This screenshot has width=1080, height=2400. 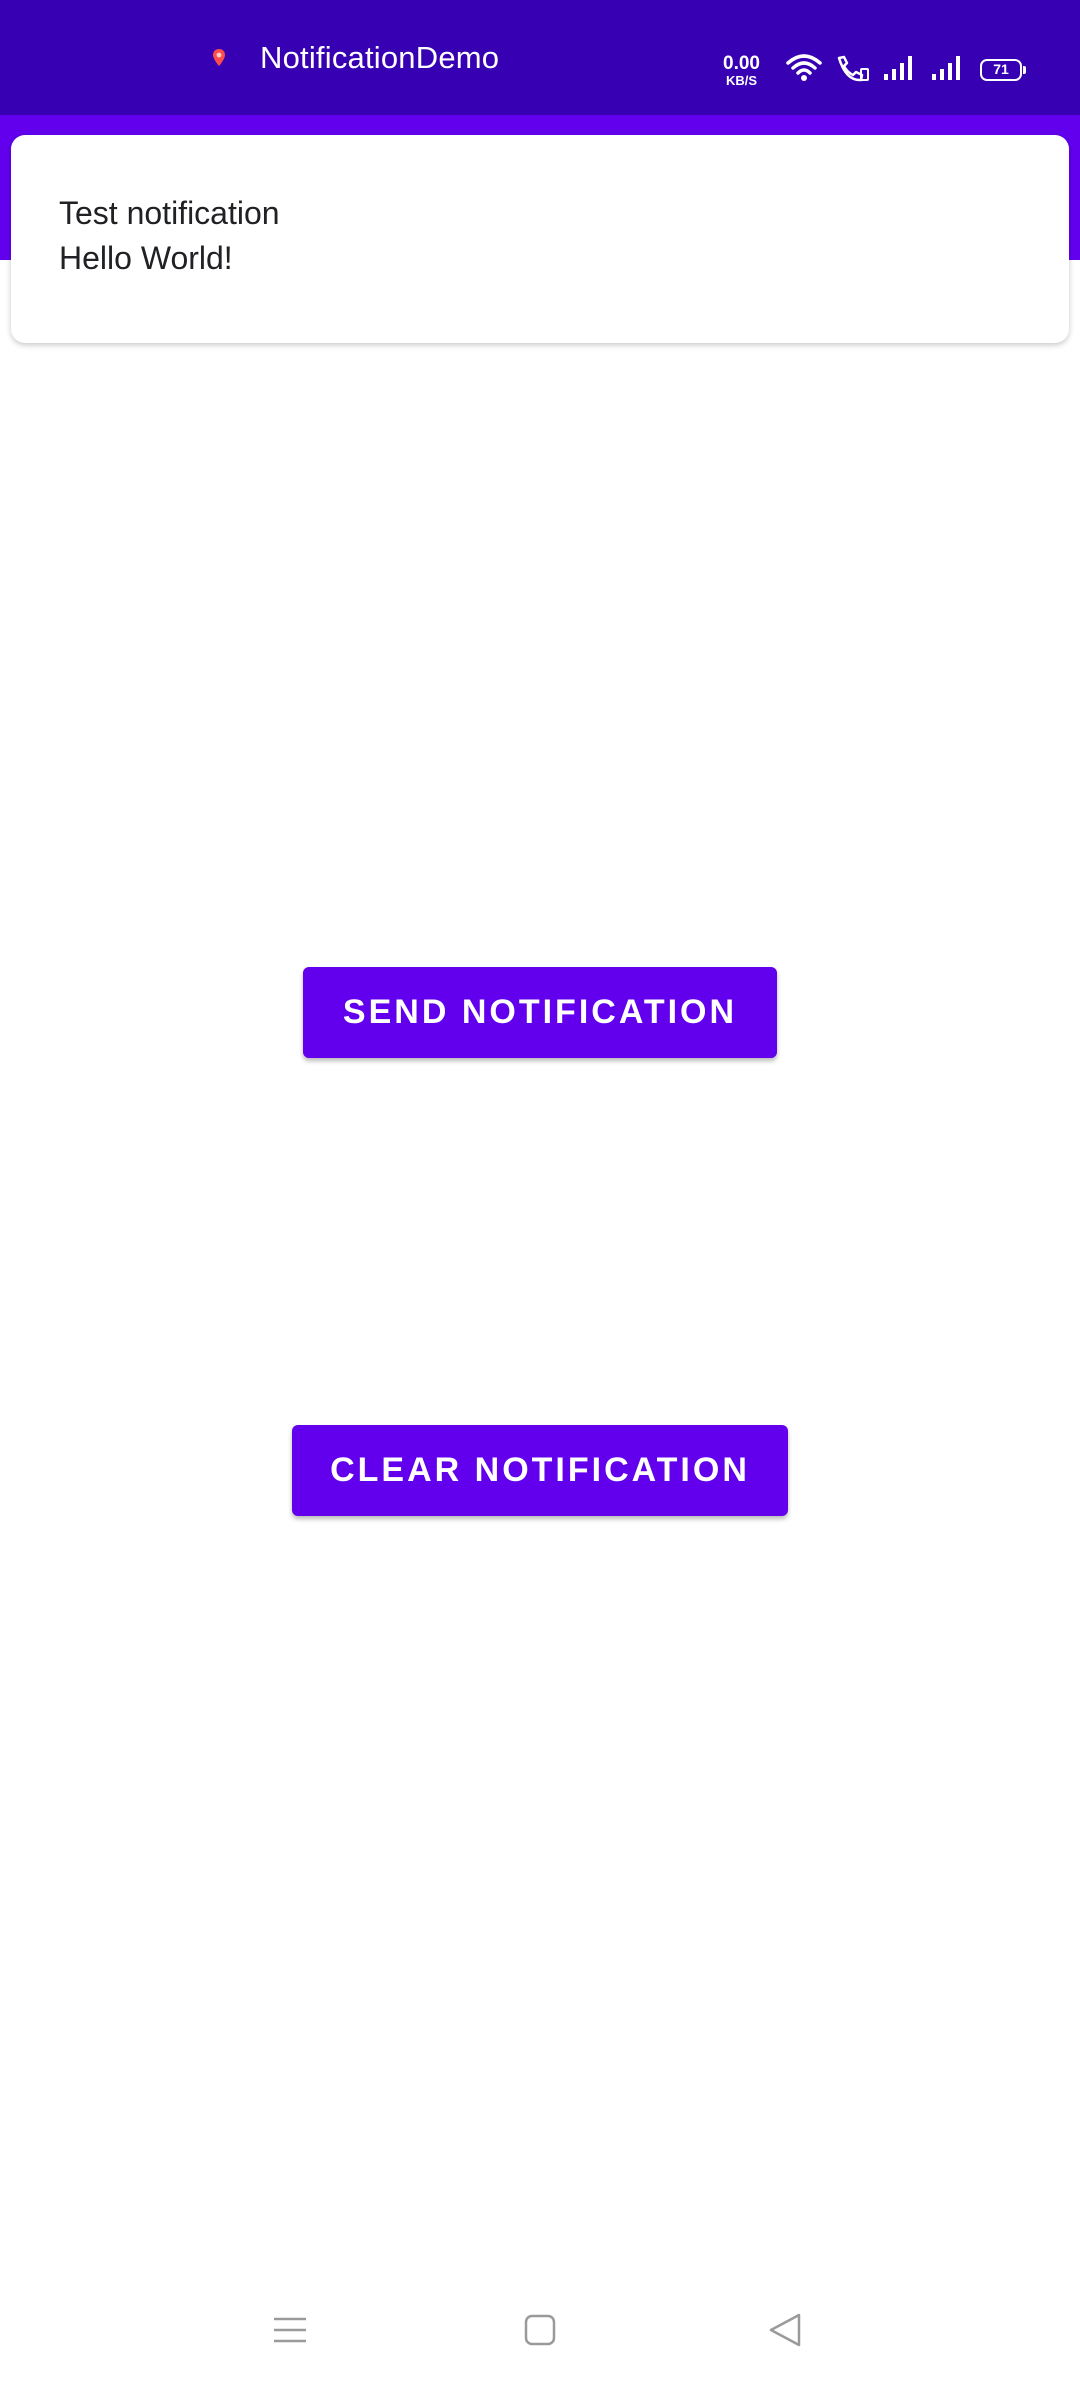 I want to click on battery-level: 71, so click(x=1001, y=69).